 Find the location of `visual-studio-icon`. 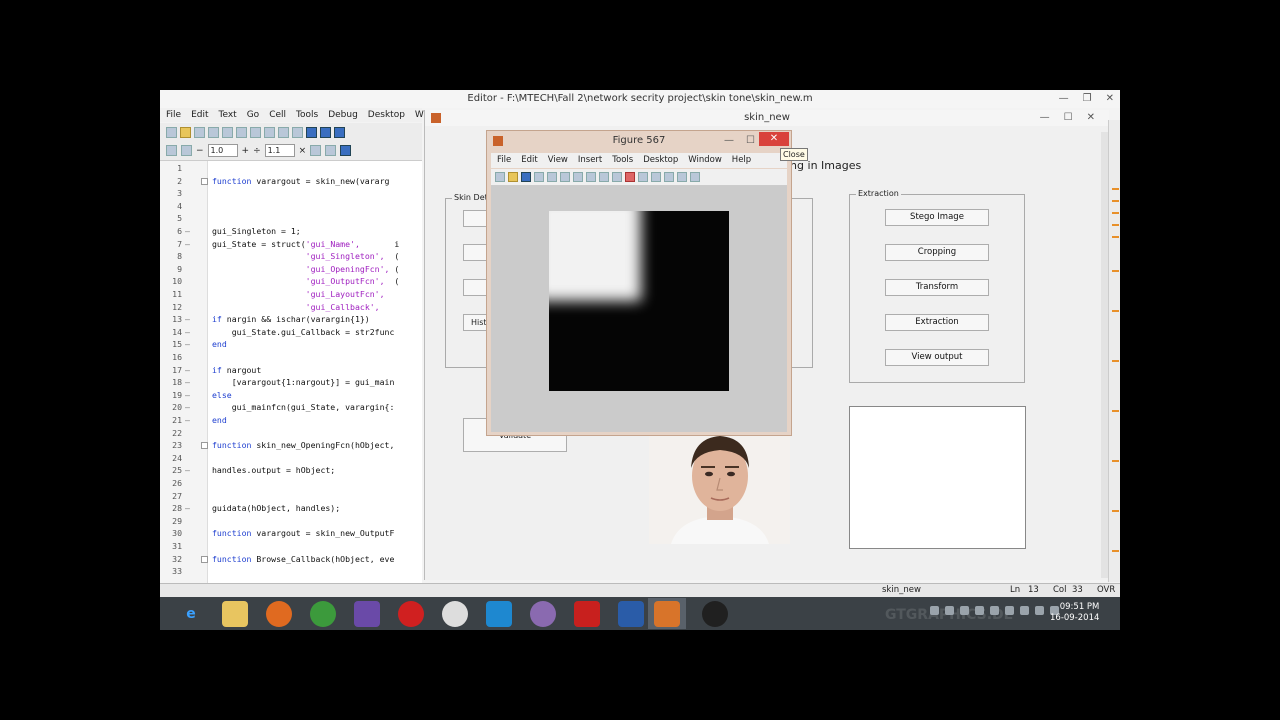

visual-studio-icon is located at coordinates (367, 614).